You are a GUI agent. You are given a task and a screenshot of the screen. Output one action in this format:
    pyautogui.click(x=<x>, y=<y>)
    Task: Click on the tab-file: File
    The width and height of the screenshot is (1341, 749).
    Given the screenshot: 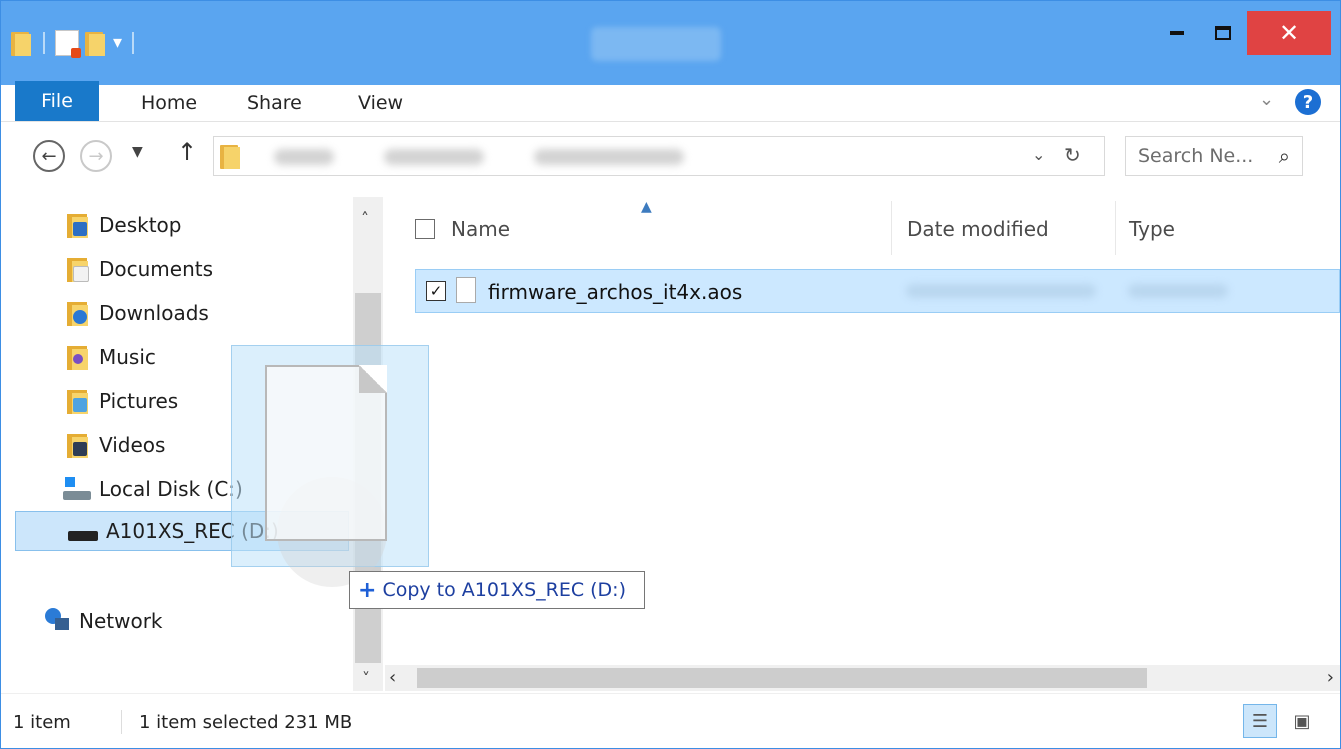 What is the action you would take?
    pyautogui.click(x=57, y=101)
    